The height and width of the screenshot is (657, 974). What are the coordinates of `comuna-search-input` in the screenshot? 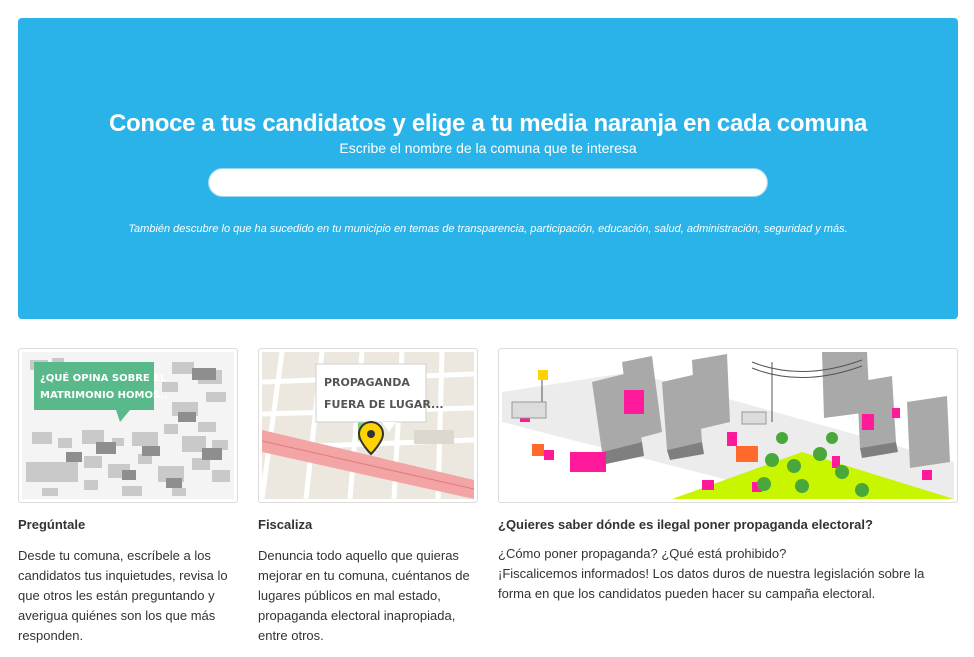 It's located at (488, 182).